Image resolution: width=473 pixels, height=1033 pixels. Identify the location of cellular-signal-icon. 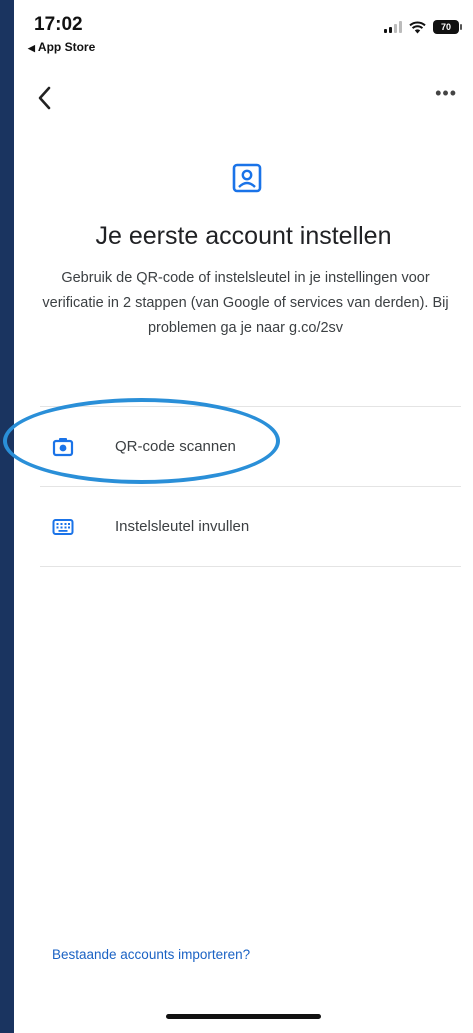
(393, 27).